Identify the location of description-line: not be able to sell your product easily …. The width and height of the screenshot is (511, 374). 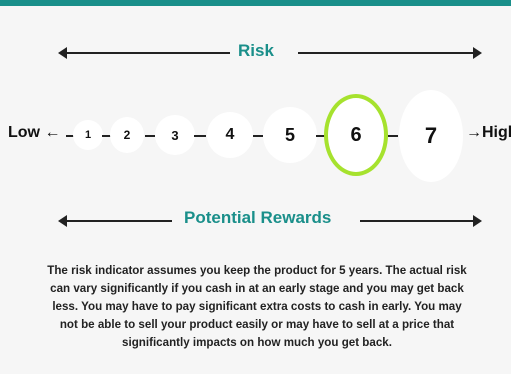
(257, 324).